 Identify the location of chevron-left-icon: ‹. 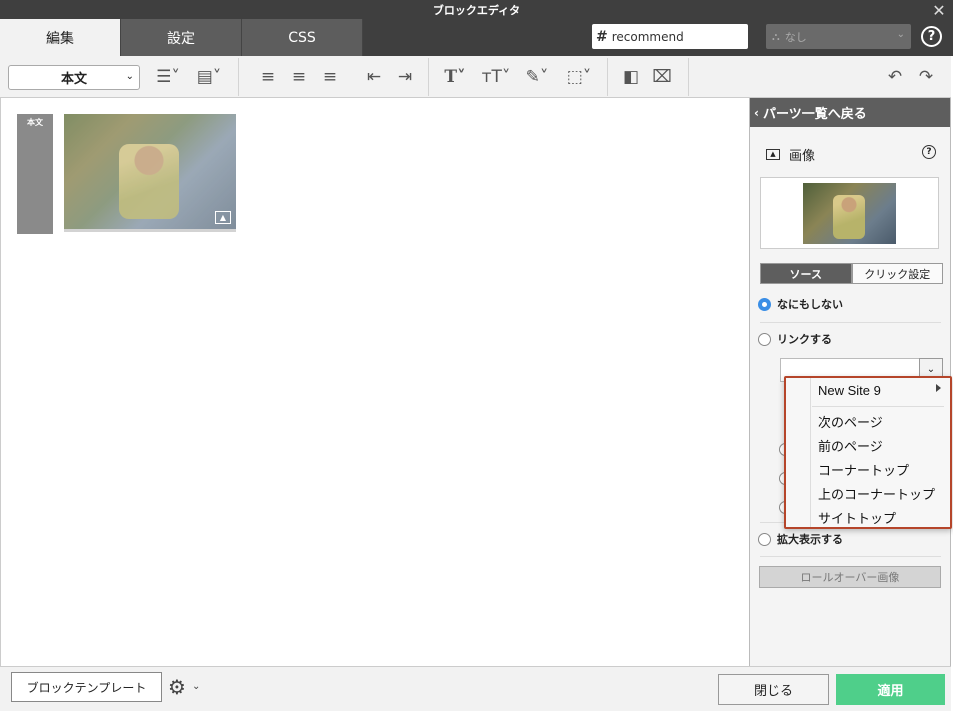
(756, 112).